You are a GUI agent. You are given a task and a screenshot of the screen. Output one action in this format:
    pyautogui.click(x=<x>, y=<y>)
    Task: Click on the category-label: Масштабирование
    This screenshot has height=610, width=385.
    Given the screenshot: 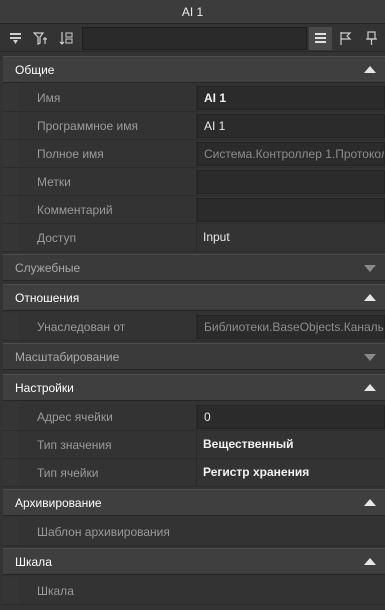 What is the action you would take?
    pyautogui.click(x=67, y=356)
    